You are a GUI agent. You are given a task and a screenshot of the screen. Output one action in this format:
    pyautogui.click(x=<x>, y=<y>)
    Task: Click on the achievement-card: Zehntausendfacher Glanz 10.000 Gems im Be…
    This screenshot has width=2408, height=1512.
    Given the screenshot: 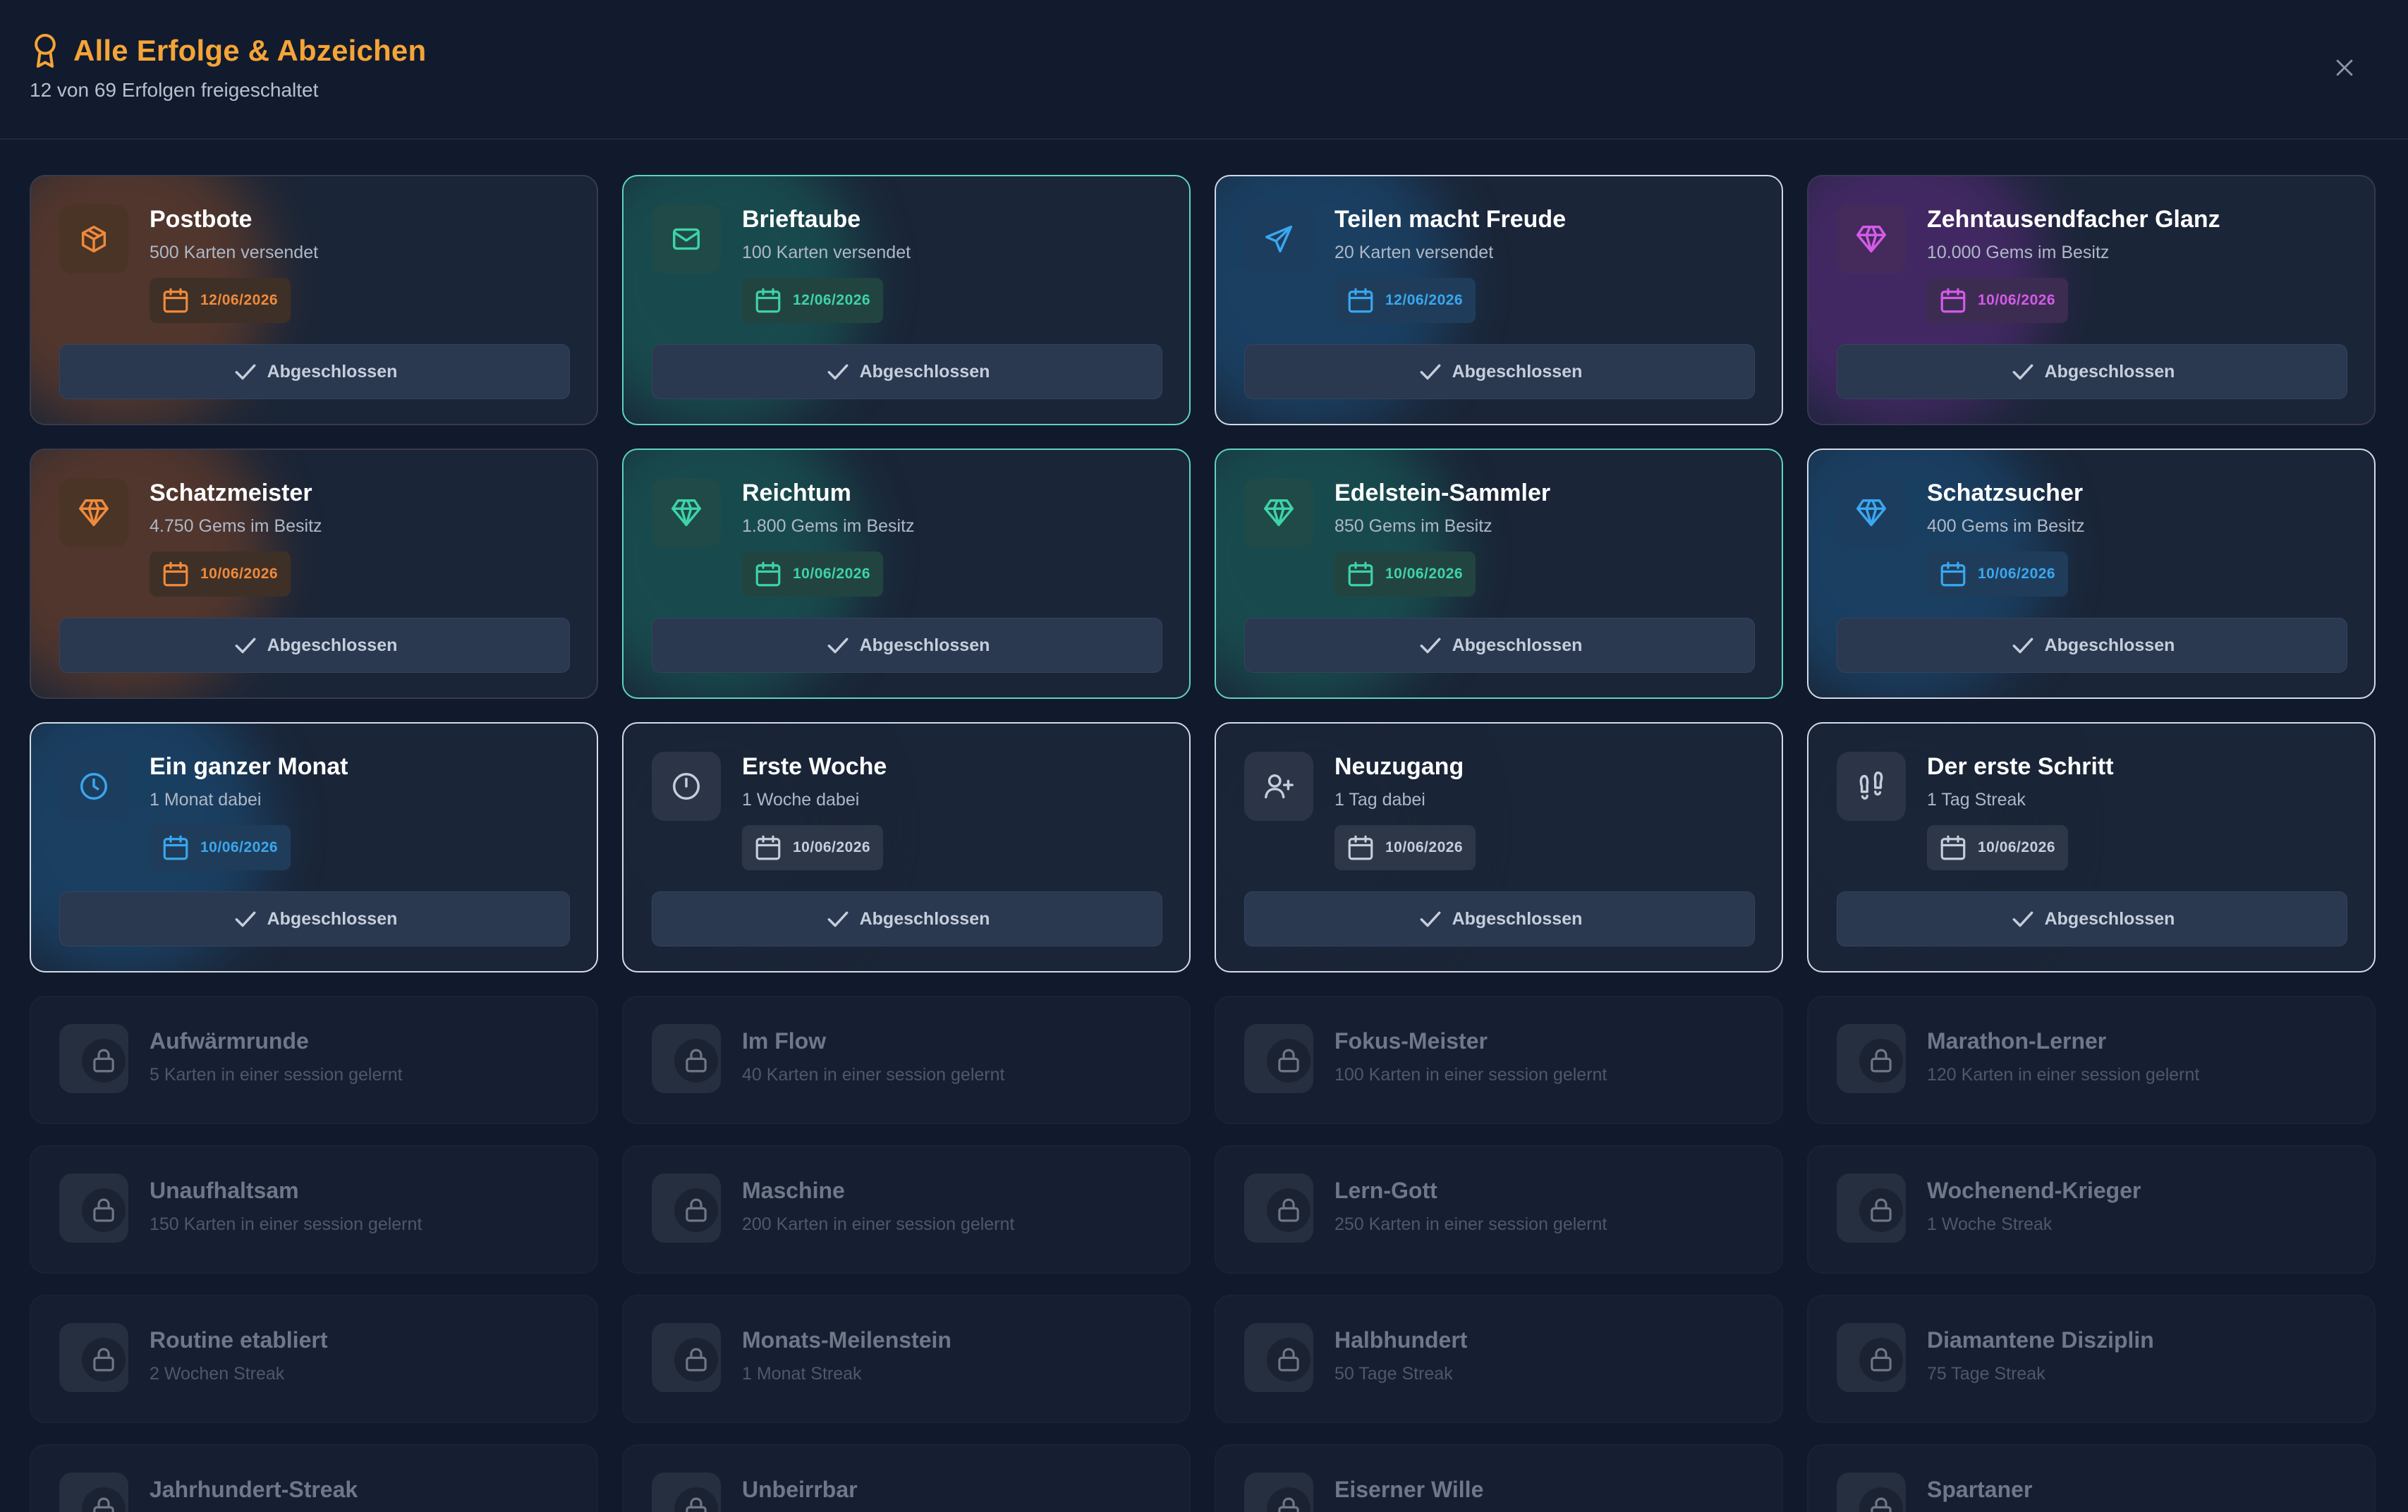 What is the action you would take?
    pyautogui.click(x=2091, y=300)
    